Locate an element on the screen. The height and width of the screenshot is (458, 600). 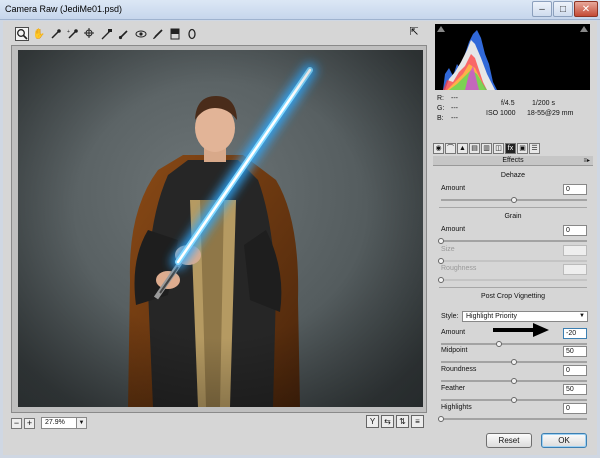
dehaze-section-title: Dehaze is located at coordinates (513, 175).